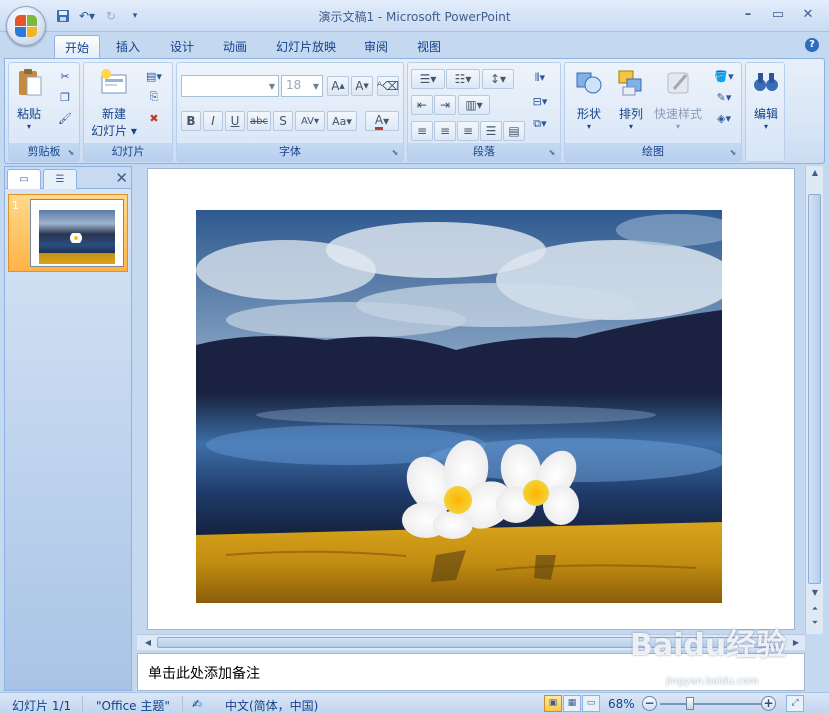 This screenshot has width=829, height=714. I want to click on layout-icon: ▤▾, so click(154, 76).